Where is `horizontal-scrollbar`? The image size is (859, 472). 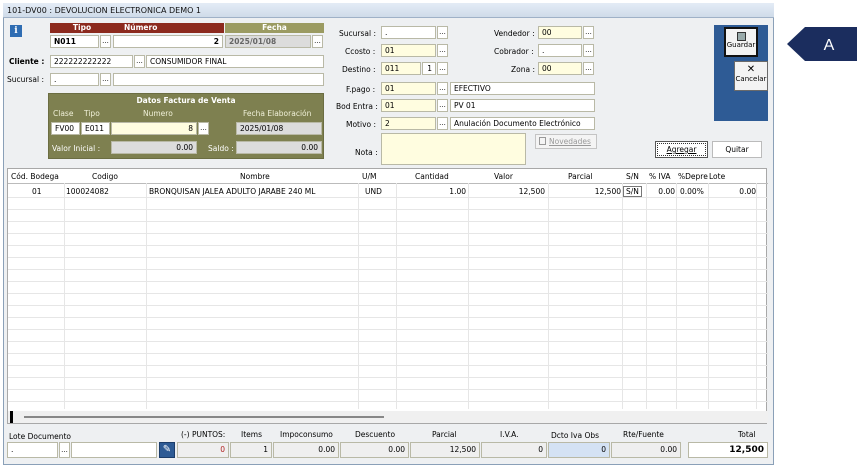
horizontal-scrollbar is located at coordinates (388, 417).